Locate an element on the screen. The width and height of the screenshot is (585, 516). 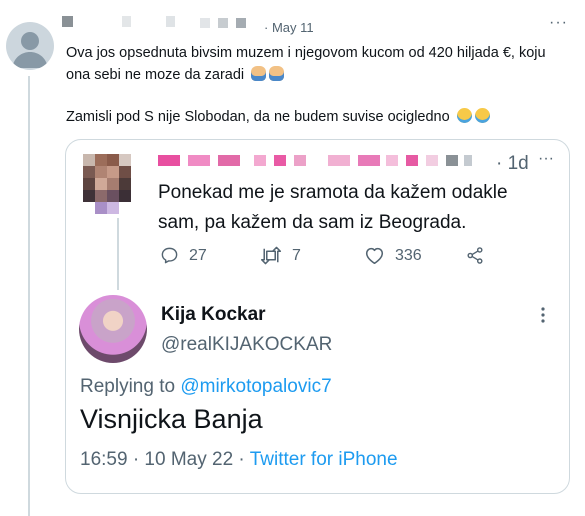
tweet-timestamp: 16:59 · 10 May 22 · is located at coordinates (162, 459).